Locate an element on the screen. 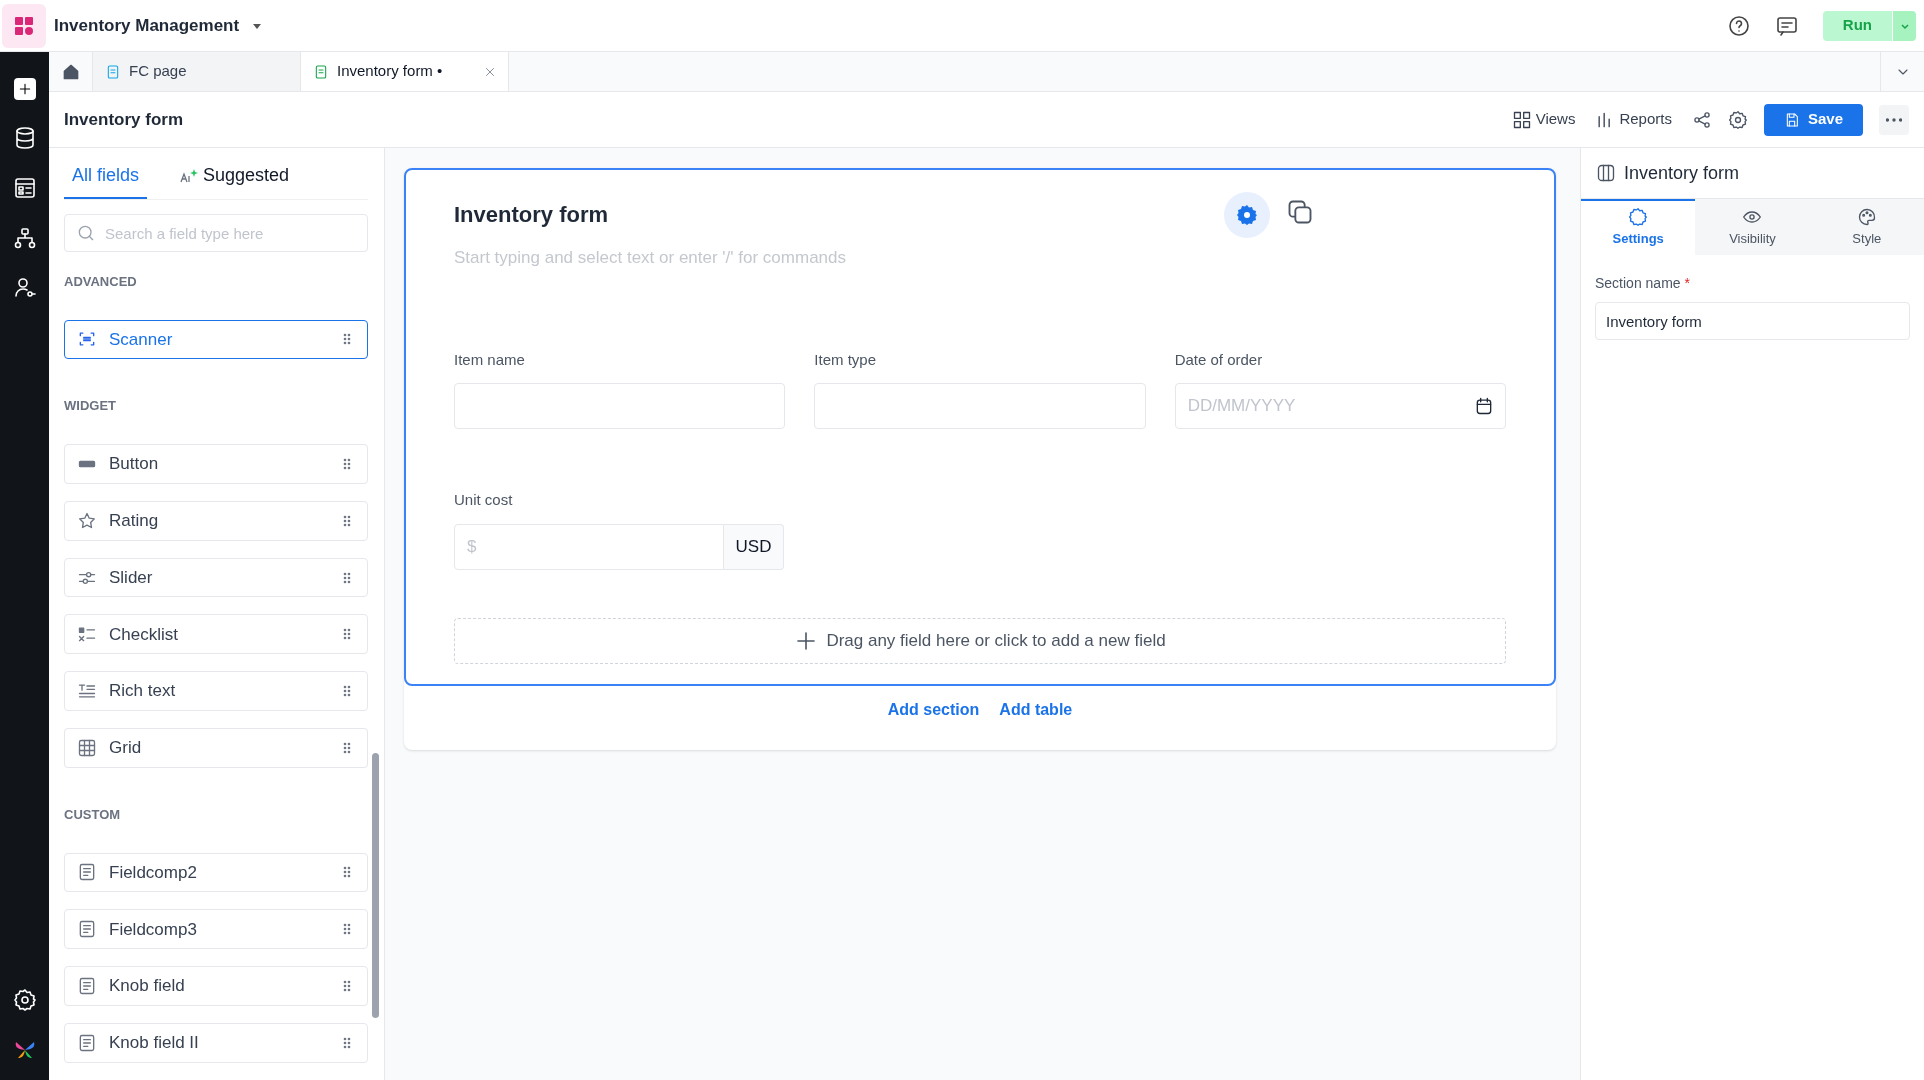 Image resolution: width=1924 pixels, height=1080 pixels. currency-field: $ is located at coordinates (589, 546).